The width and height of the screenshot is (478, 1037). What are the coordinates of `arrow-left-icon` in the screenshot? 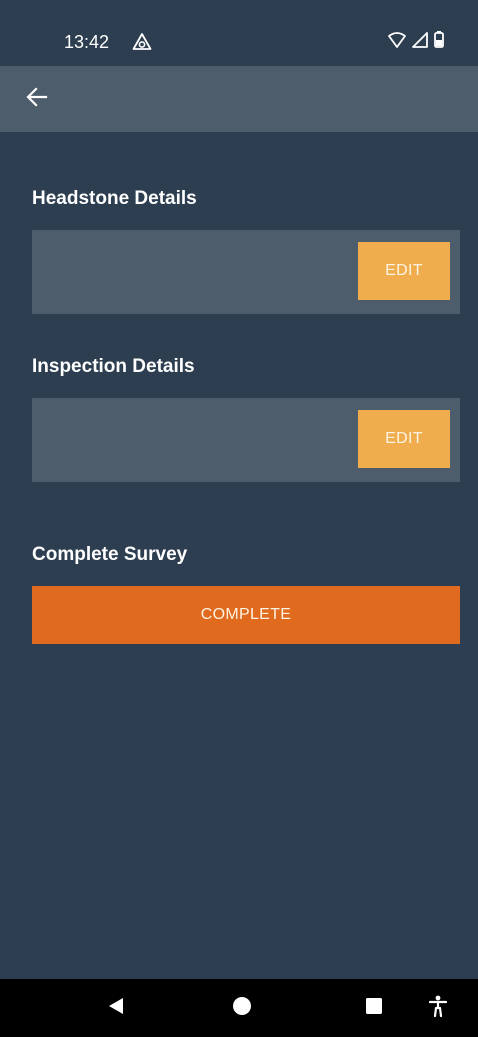 It's located at (37, 99).